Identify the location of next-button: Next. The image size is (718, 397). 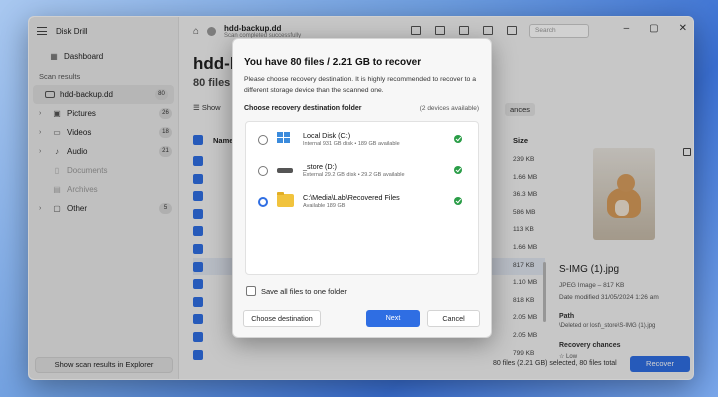
(393, 318).